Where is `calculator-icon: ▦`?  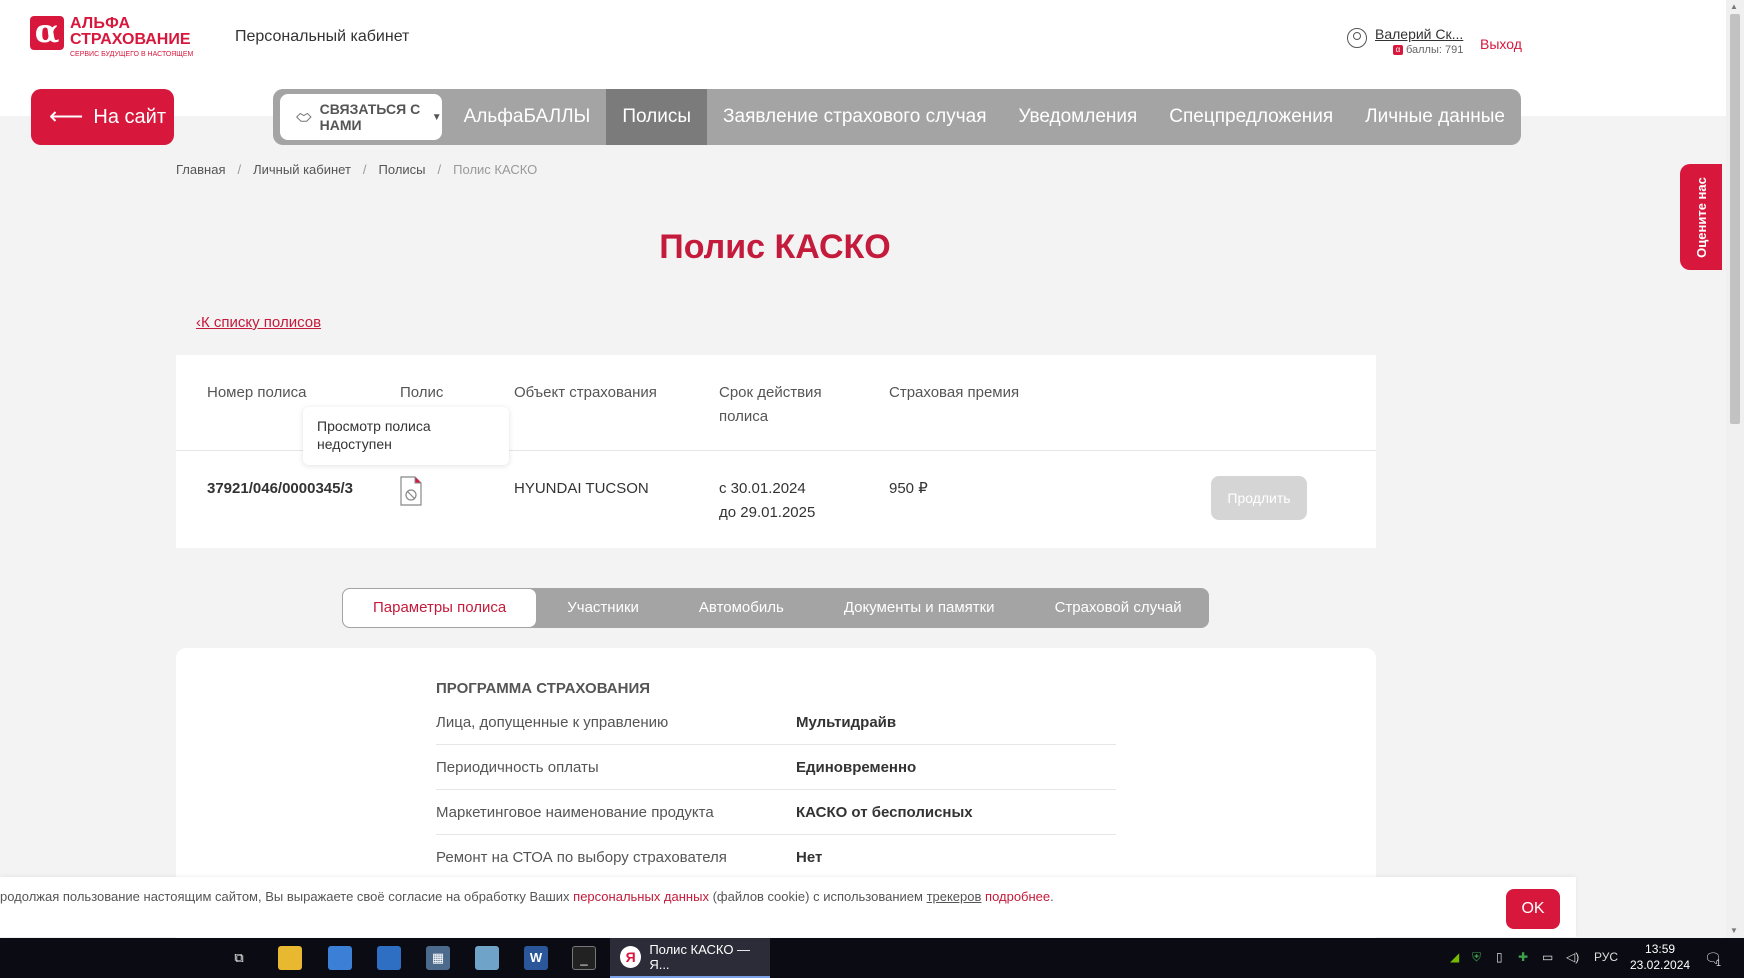 calculator-icon: ▦ is located at coordinates (438, 958).